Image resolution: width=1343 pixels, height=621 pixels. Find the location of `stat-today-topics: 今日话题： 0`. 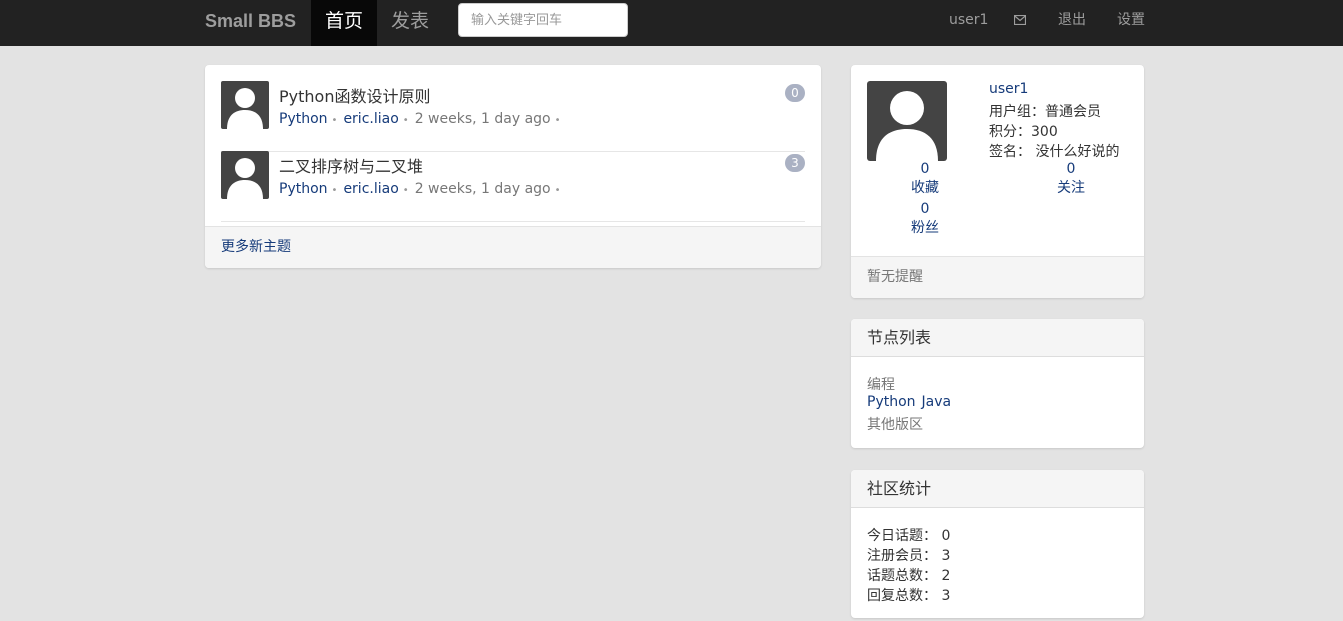

stat-today-topics: 今日话题： 0 is located at coordinates (909, 536).